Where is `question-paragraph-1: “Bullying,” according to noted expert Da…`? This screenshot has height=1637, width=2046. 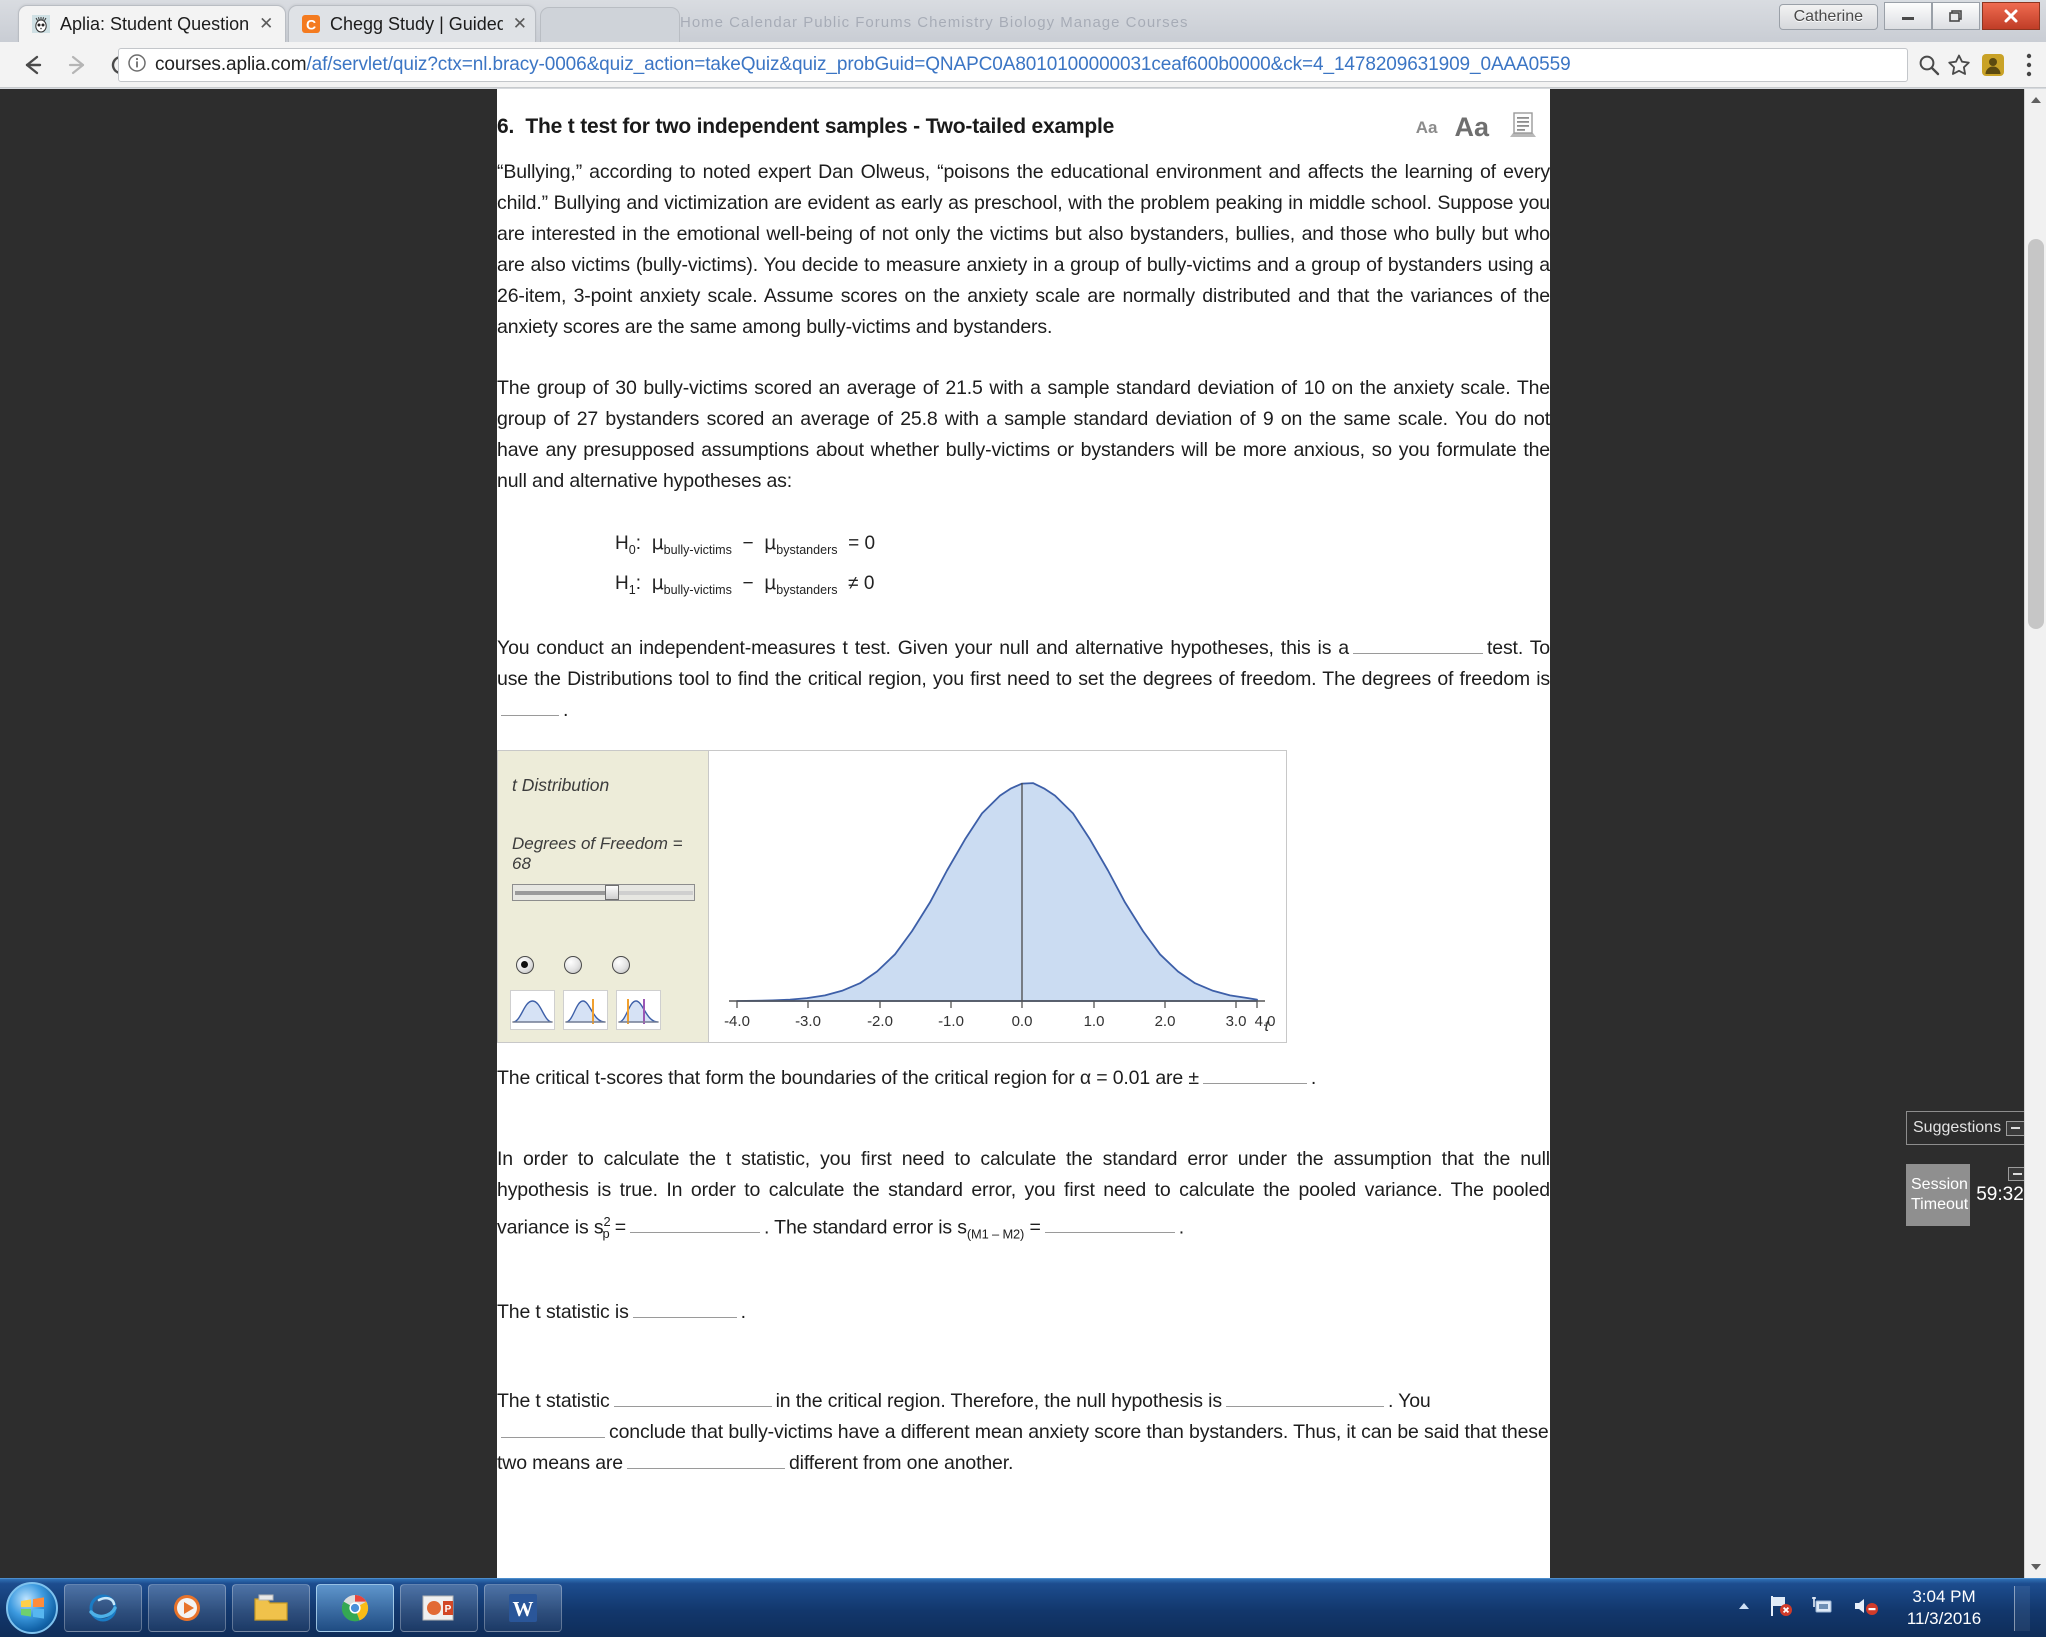 question-paragraph-1: “Bullying,” according to noted expert Da… is located at coordinates (1023, 249).